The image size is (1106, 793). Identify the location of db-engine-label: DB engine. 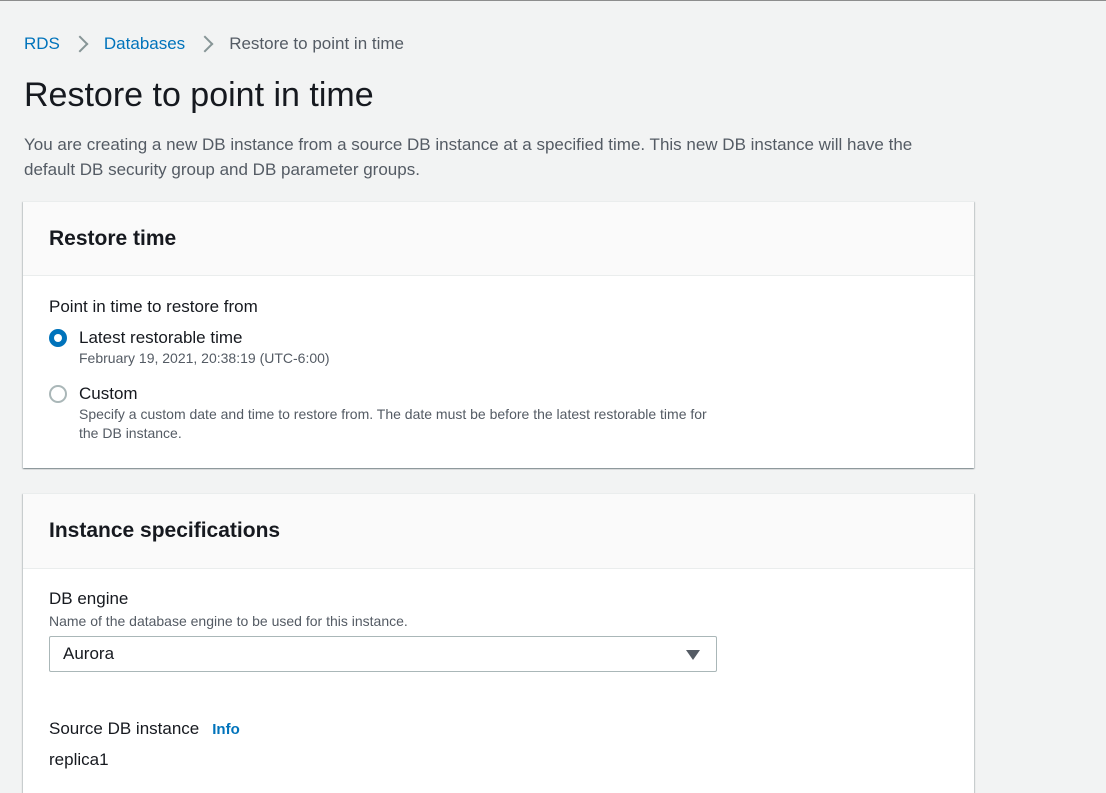
(89, 598).